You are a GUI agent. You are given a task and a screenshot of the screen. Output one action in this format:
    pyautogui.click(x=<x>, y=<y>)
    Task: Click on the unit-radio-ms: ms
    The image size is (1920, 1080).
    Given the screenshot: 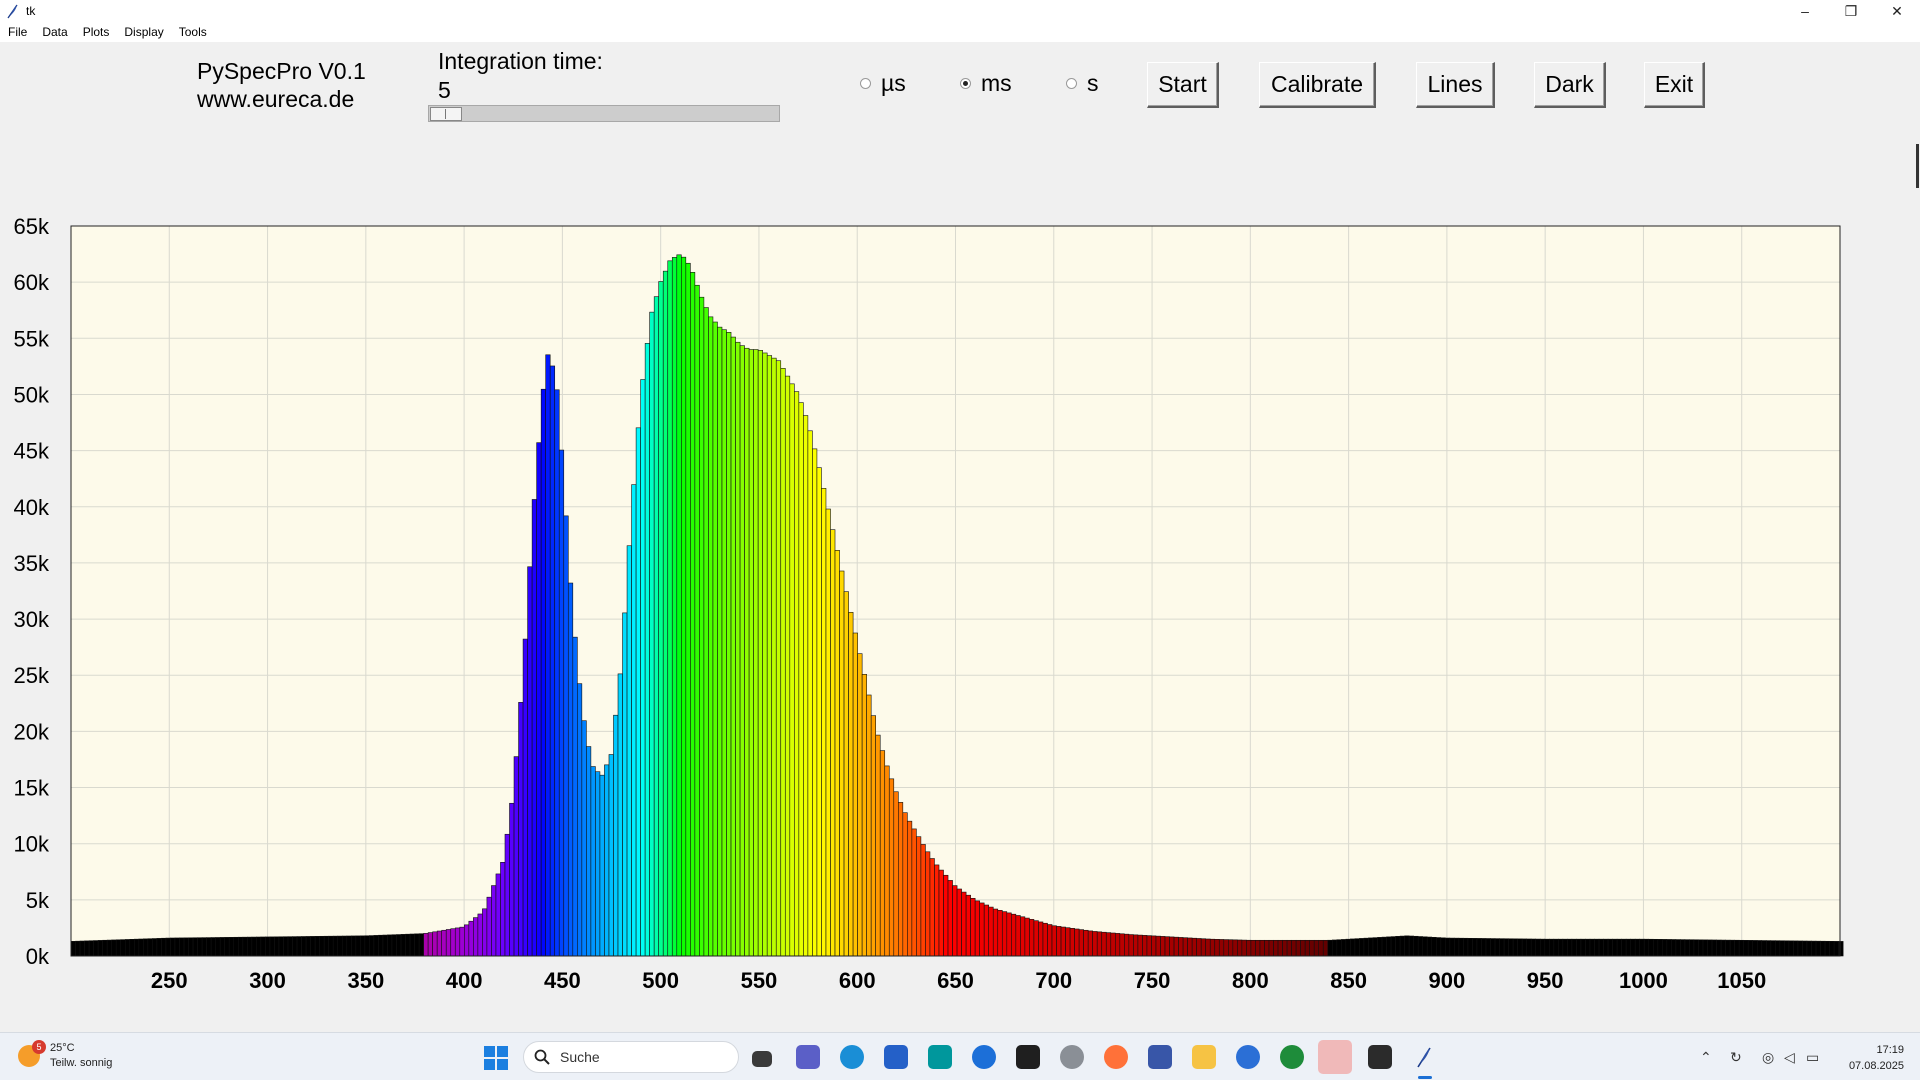 What is the action you would take?
    pyautogui.click(x=986, y=83)
    